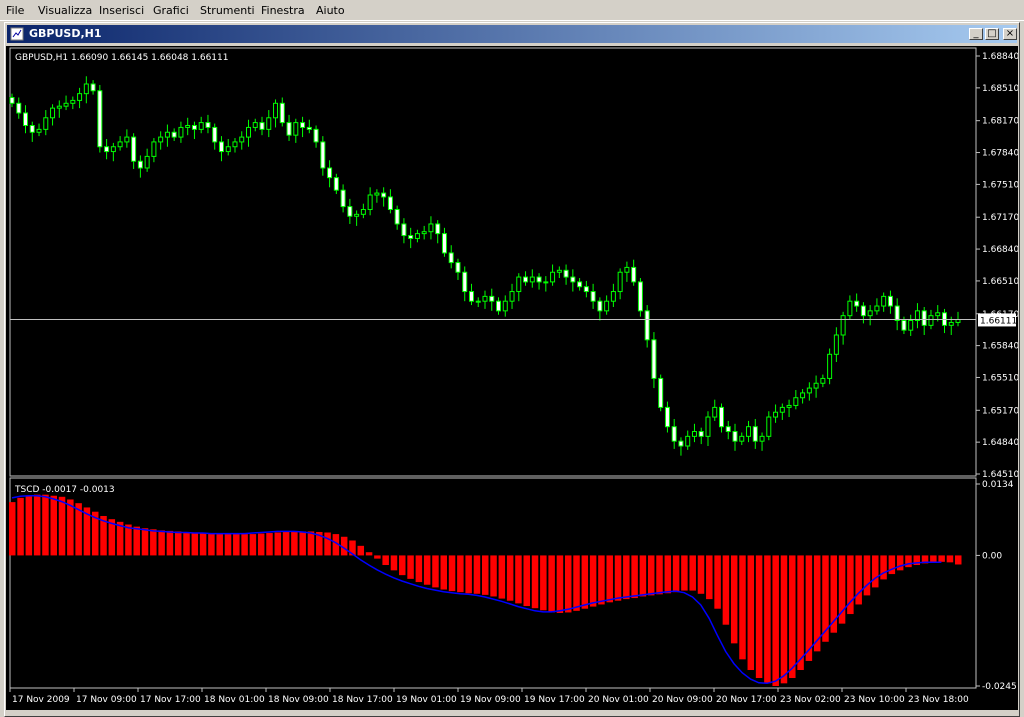 Image resolution: width=1024 pixels, height=717 pixels. Describe the element at coordinates (1000, 475) in the screenshot. I see `price-tick-label: 1.64510` at that location.